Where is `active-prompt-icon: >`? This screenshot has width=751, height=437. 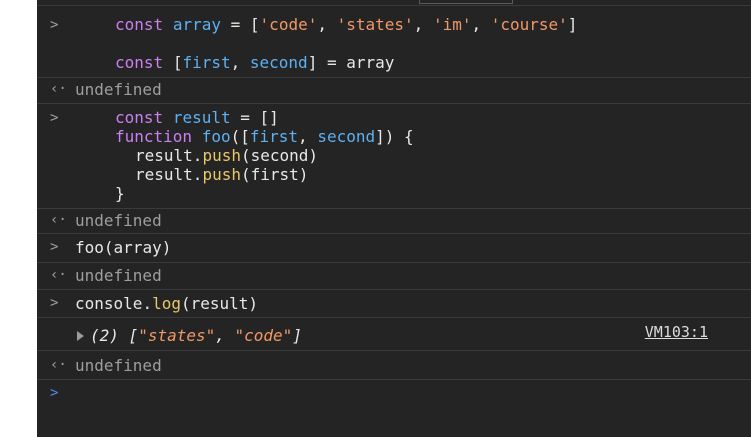 active-prompt-icon: > is located at coordinates (54, 393).